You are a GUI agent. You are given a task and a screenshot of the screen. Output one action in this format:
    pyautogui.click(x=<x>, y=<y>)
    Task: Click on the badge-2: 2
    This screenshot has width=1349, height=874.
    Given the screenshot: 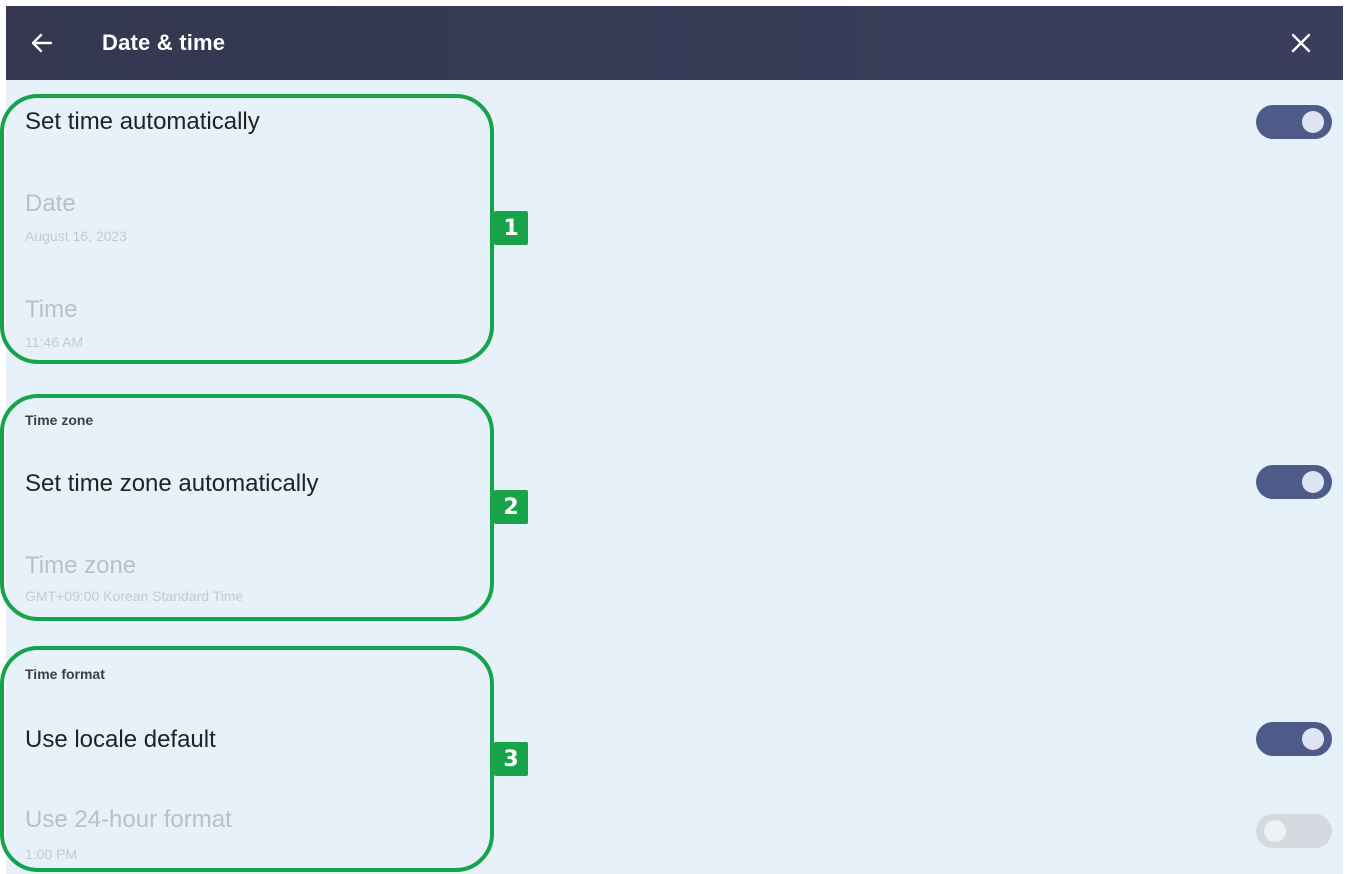 What is the action you would take?
    pyautogui.click(x=511, y=507)
    